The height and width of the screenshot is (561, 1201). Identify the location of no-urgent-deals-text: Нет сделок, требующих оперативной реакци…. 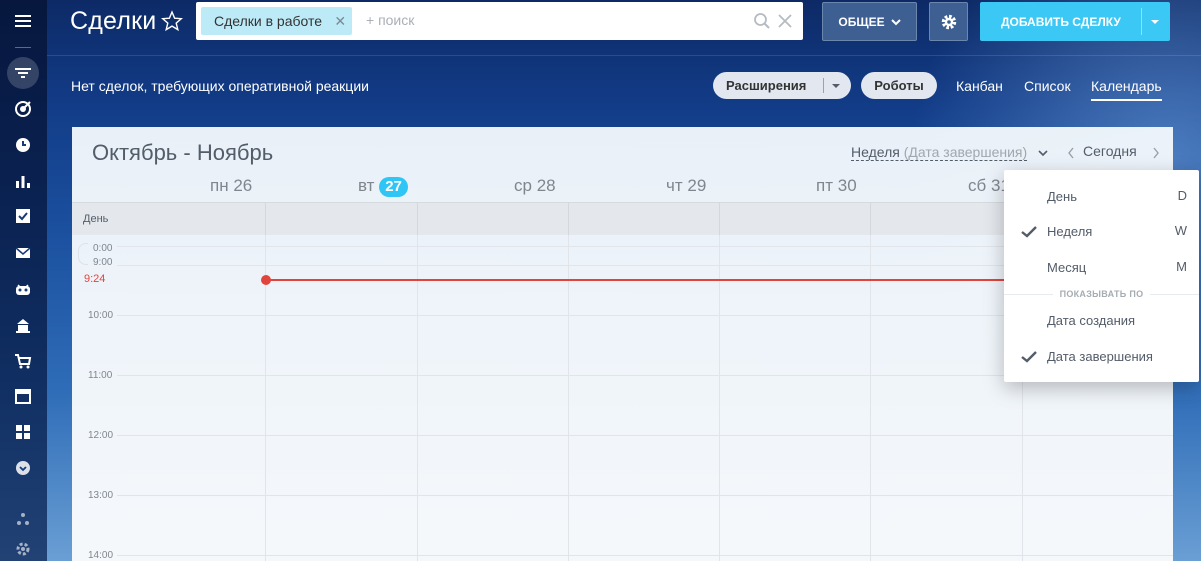
(220, 86).